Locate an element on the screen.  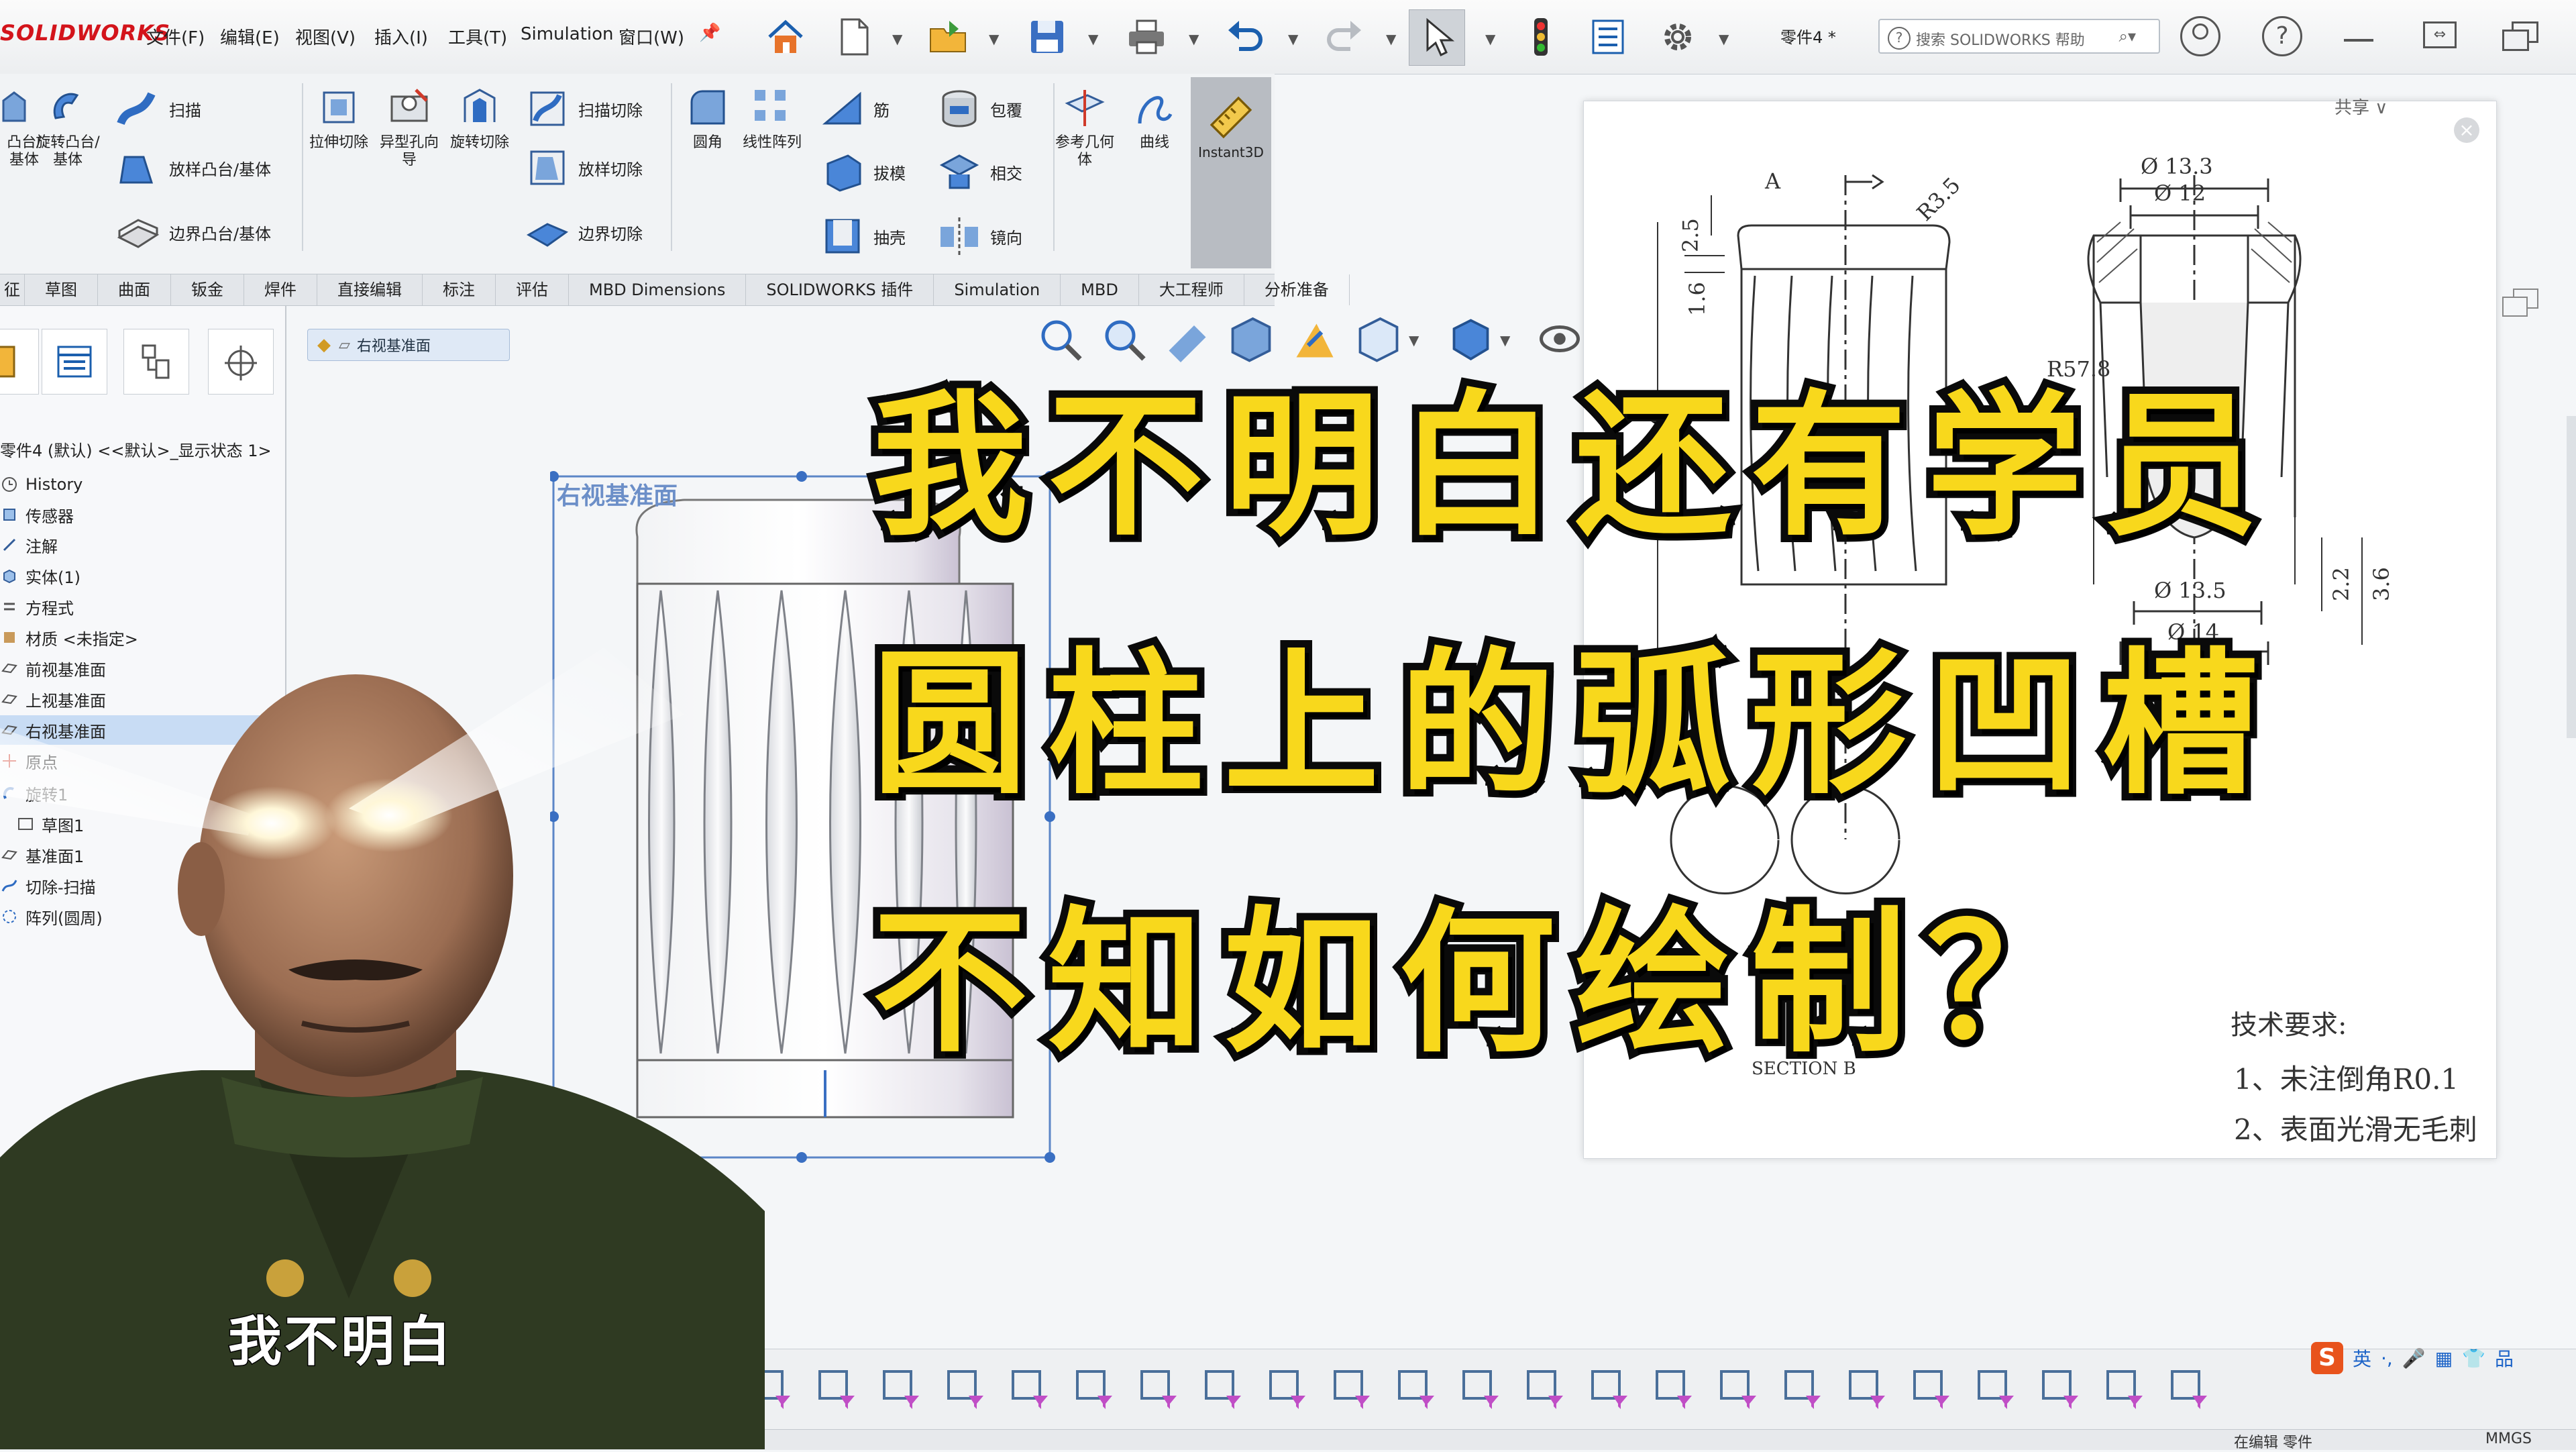
filter-faces-icon is located at coordinates (901, 1389).